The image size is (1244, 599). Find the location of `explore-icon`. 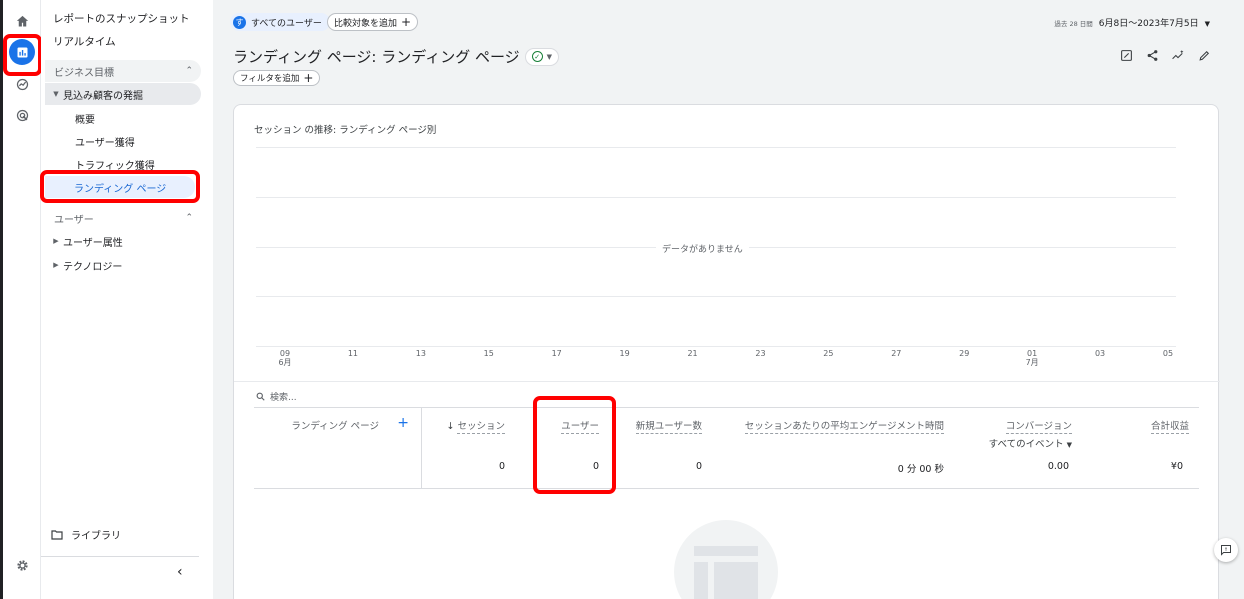

explore-icon is located at coordinates (22, 84).